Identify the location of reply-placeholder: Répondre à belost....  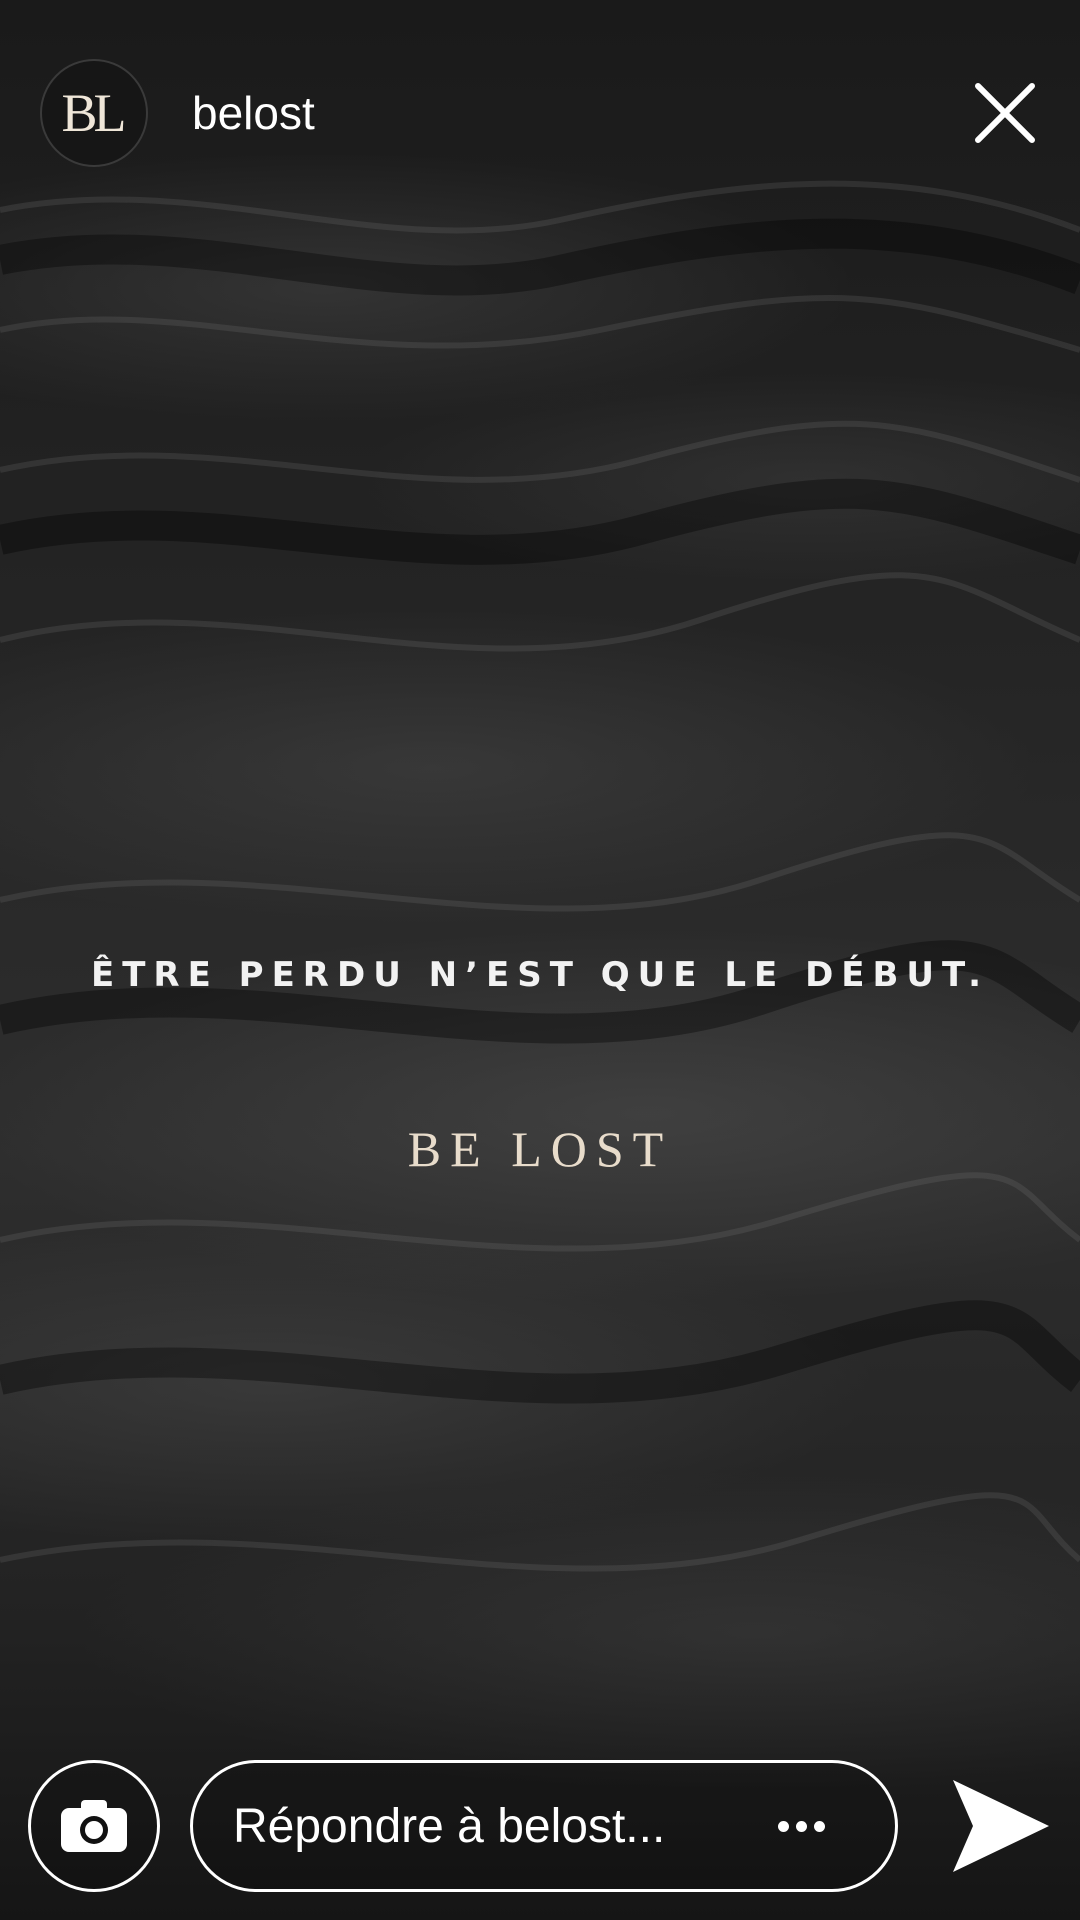
(449, 1826).